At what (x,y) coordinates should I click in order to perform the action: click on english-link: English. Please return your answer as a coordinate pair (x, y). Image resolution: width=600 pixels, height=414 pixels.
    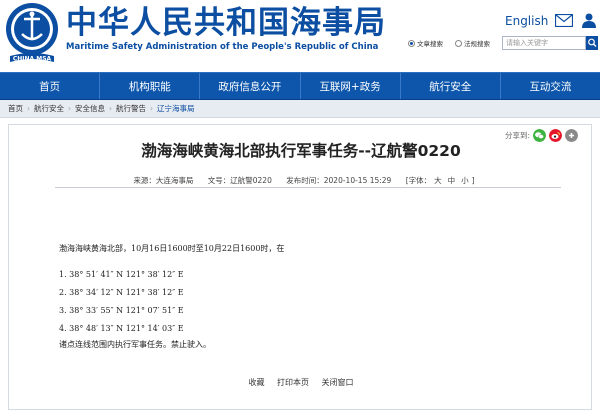
    Looking at the image, I should click on (526, 21).